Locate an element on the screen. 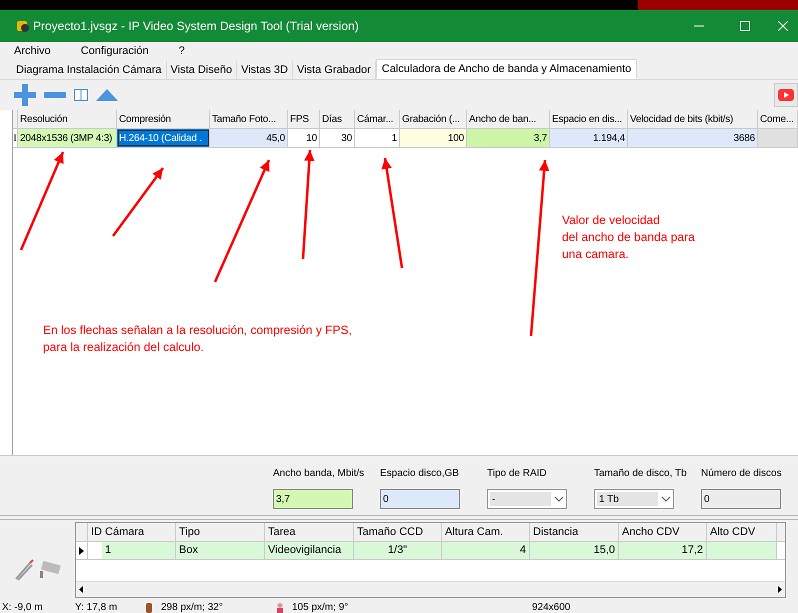 This screenshot has width=798, height=613. column-header: Alto CDV is located at coordinates (742, 532).